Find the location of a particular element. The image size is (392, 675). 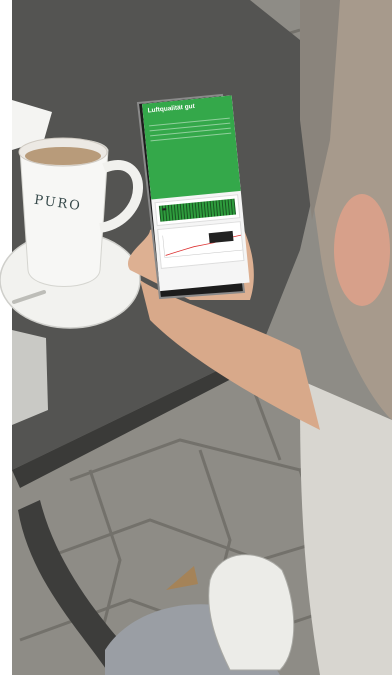

ear is located at coordinates (362, 250).